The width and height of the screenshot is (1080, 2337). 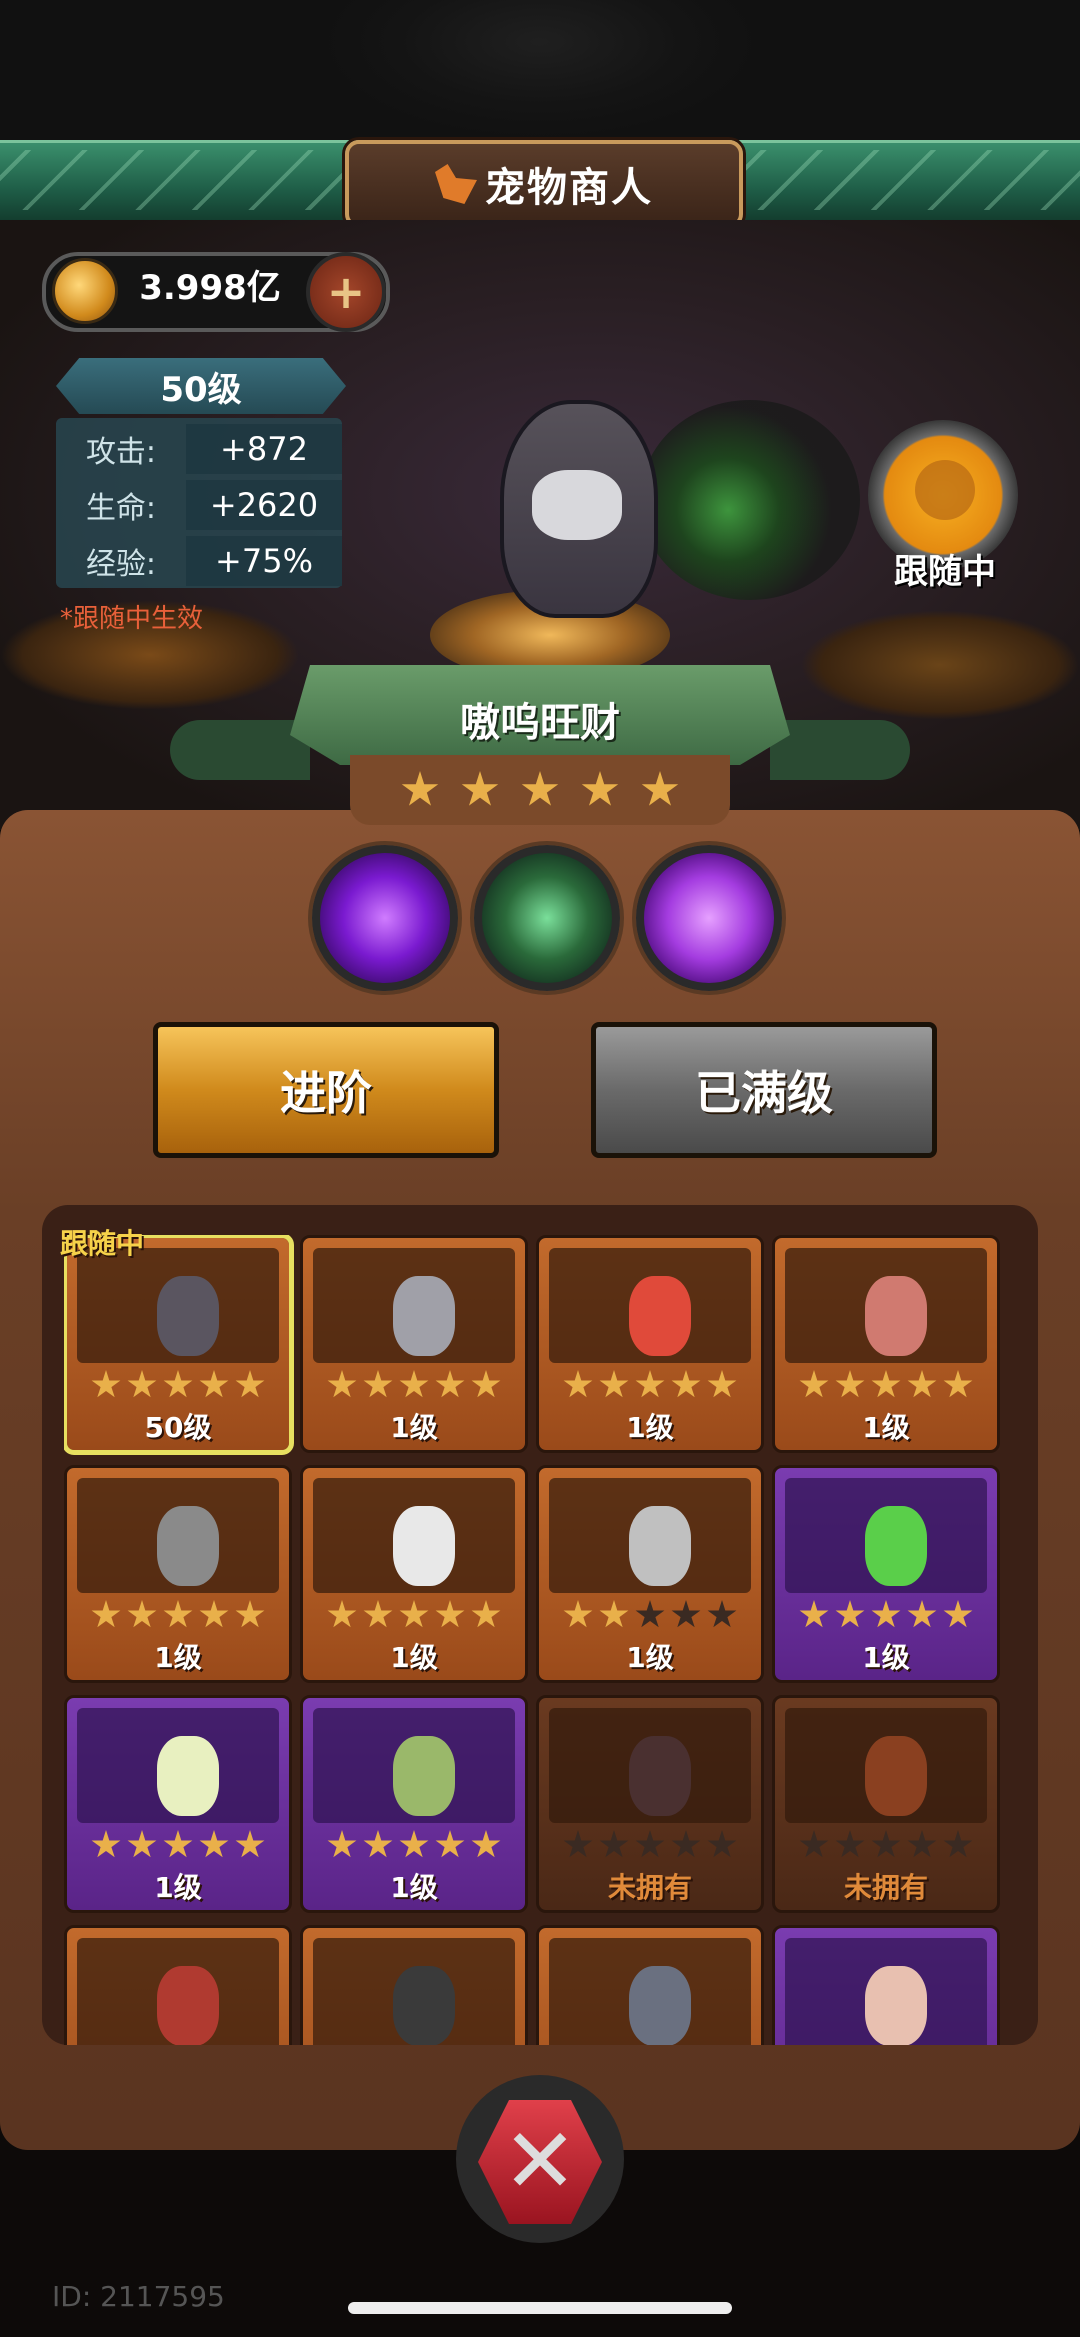 I want to click on stats-panel: 攻击: +872 生命: +2620 经验: +75%, so click(x=199, y=503).